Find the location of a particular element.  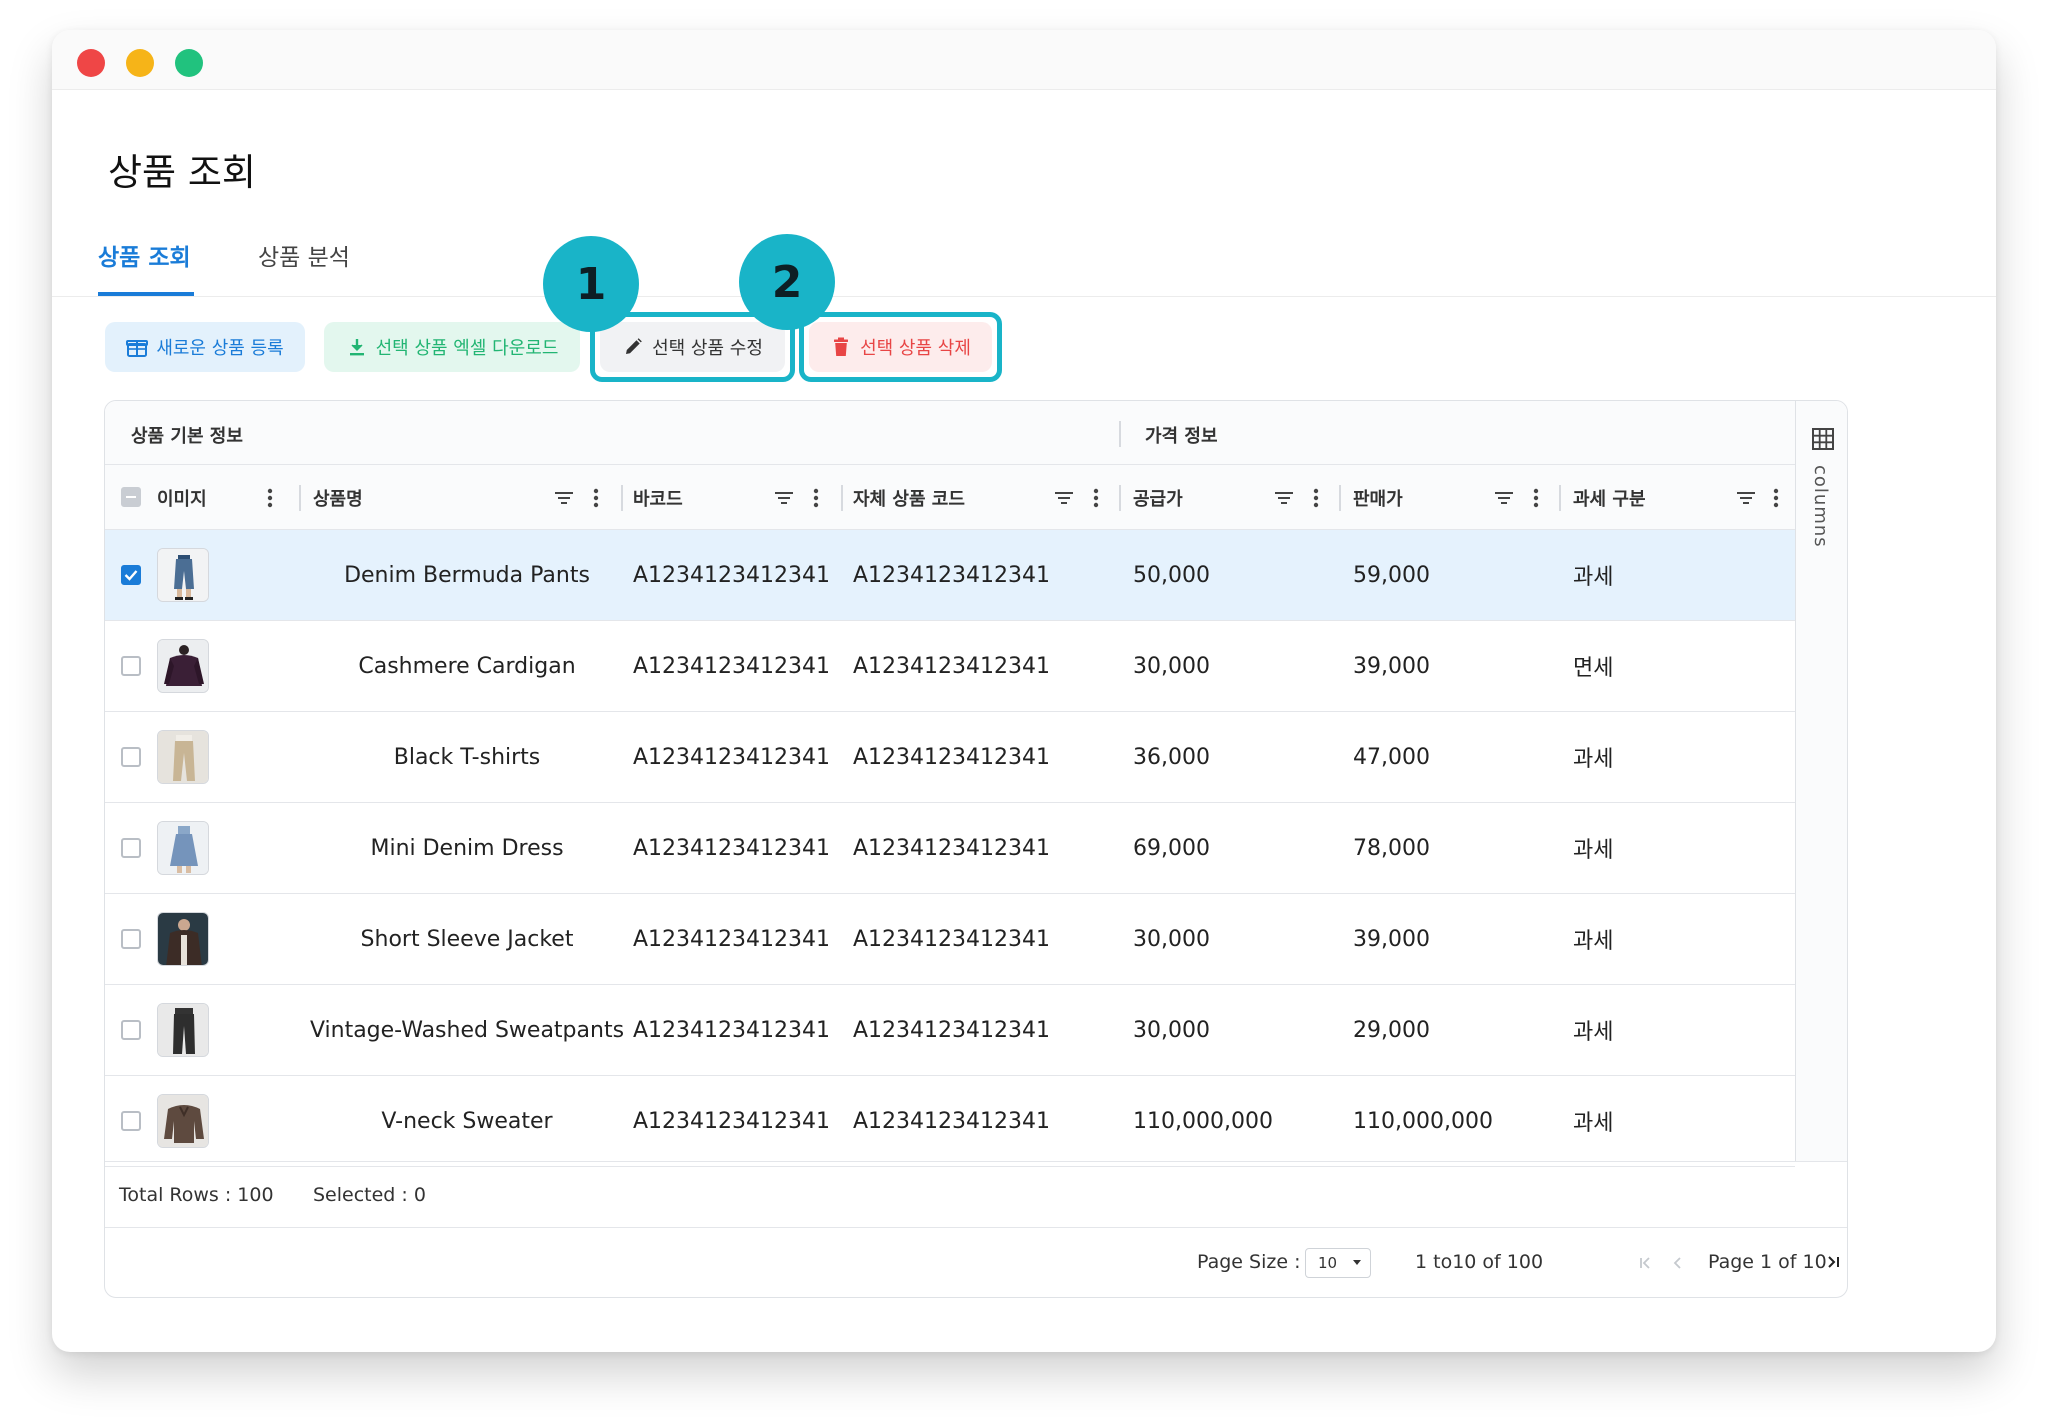

group-basic-info: 상품 기본 정보 is located at coordinates (187, 436).